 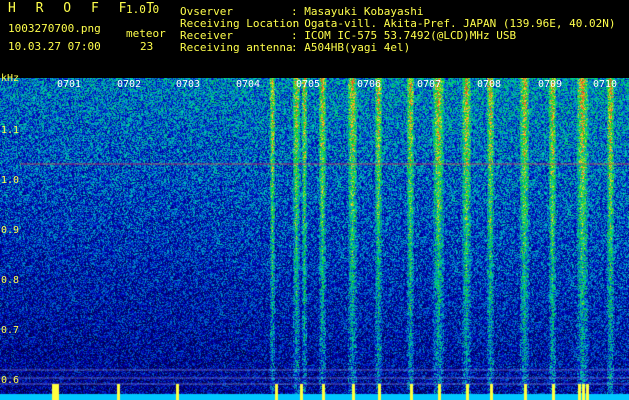 What do you see at coordinates (489, 84) in the screenshot?
I see `x-tick-label: 0708` at bounding box center [489, 84].